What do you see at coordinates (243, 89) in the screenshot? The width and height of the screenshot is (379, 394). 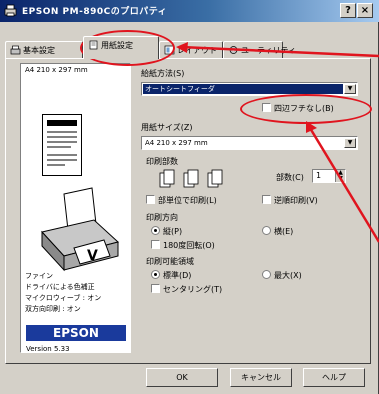 I see `feed-value: オートシートフィーダ` at bounding box center [243, 89].